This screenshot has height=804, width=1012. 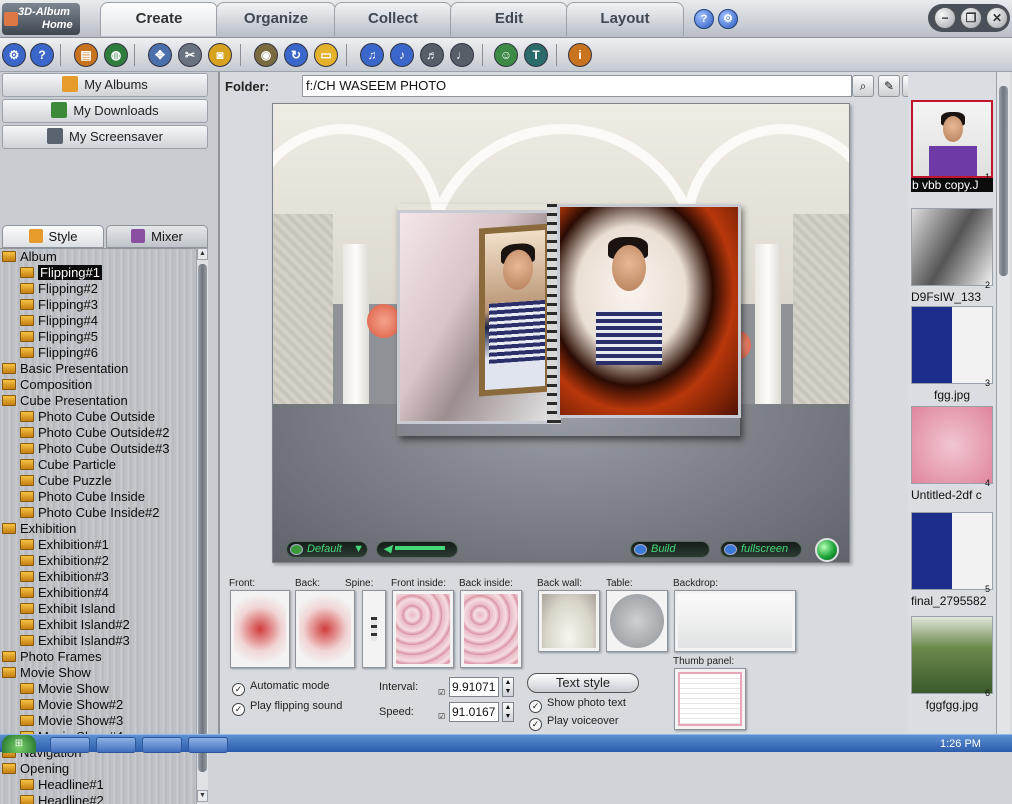 I want to click on tab-organize: Organize, so click(x=276, y=19).